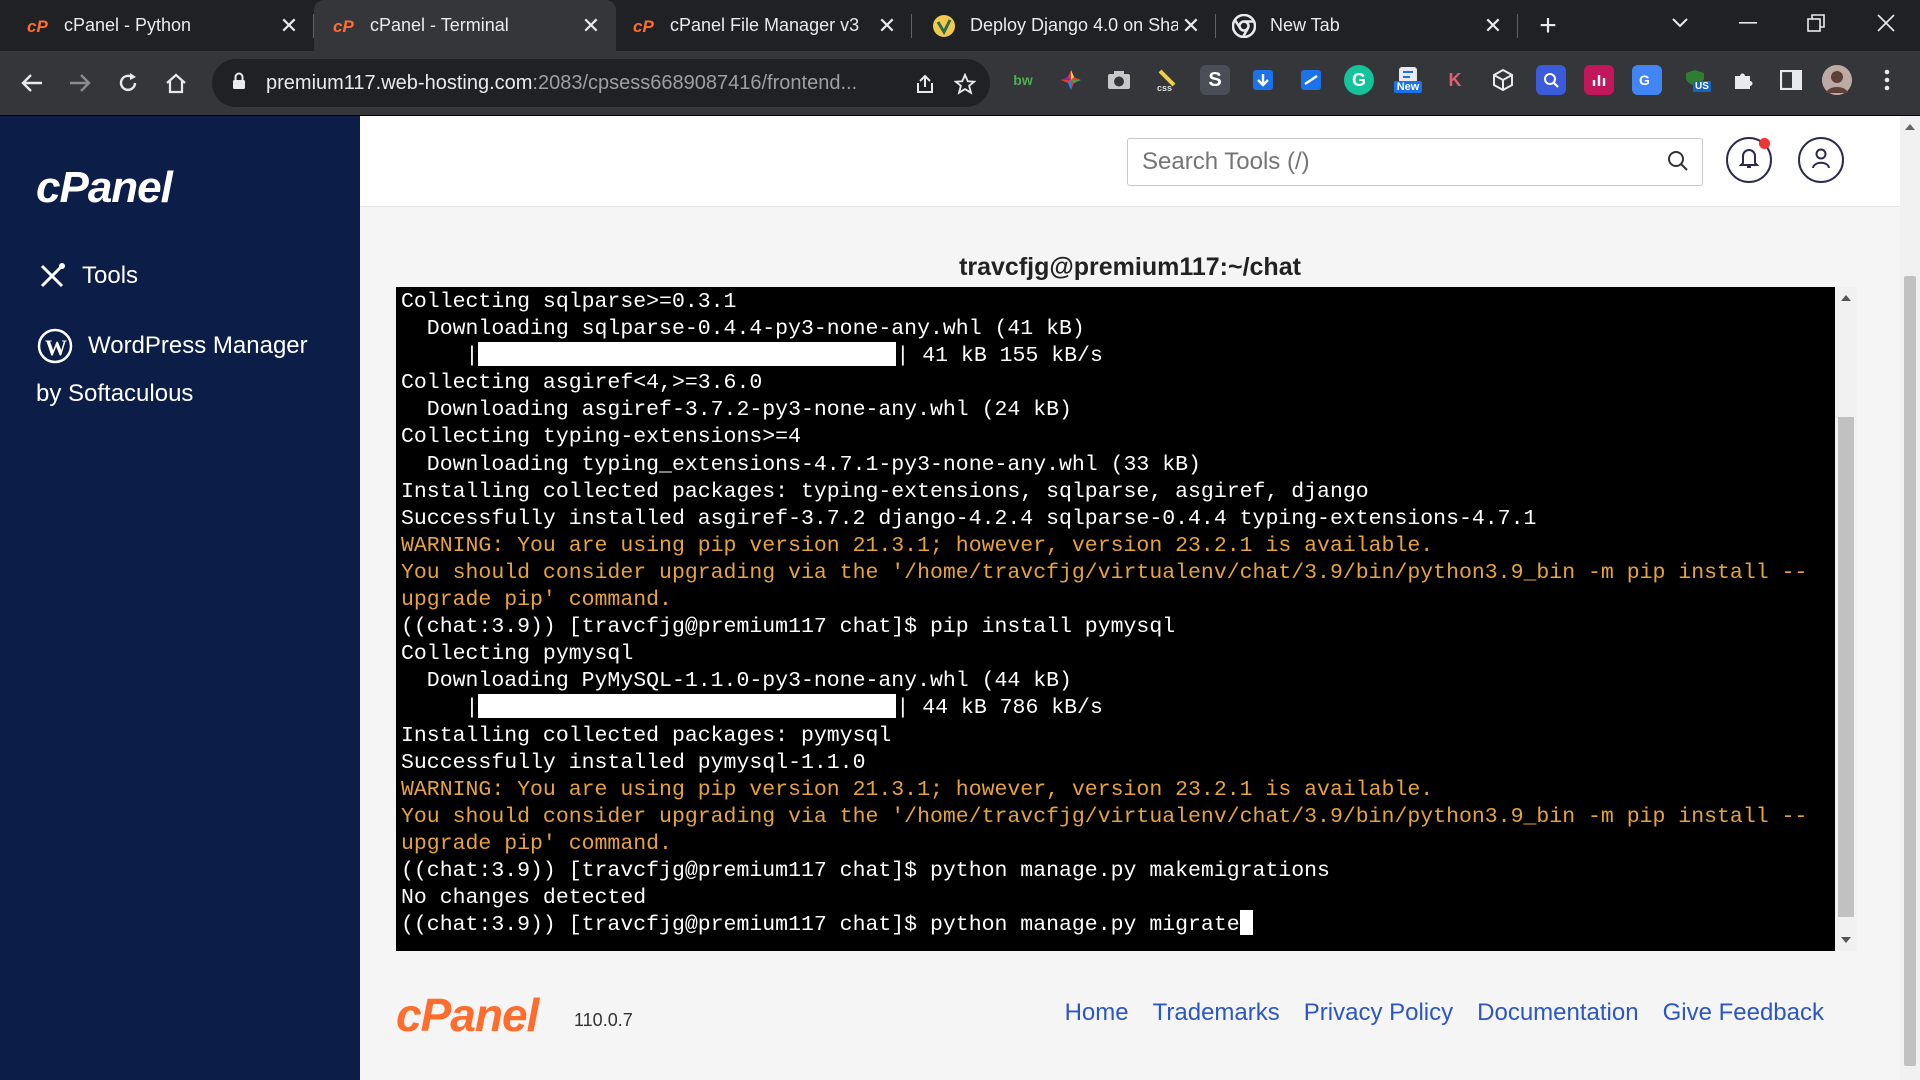 Image resolution: width=1920 pixels, height=1080 pixels. I want to click on svg-text: G, so click(1644, 80).